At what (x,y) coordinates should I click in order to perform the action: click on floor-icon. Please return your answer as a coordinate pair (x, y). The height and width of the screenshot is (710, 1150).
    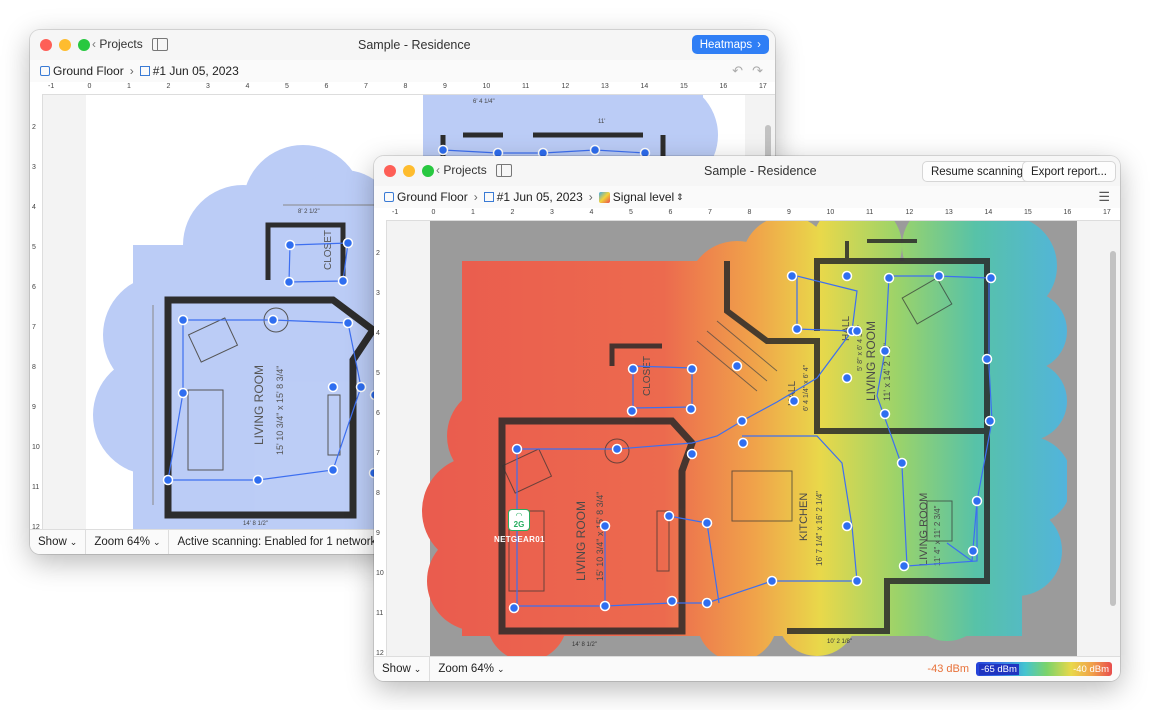
    Looking at the image, I should click on (45, 71).